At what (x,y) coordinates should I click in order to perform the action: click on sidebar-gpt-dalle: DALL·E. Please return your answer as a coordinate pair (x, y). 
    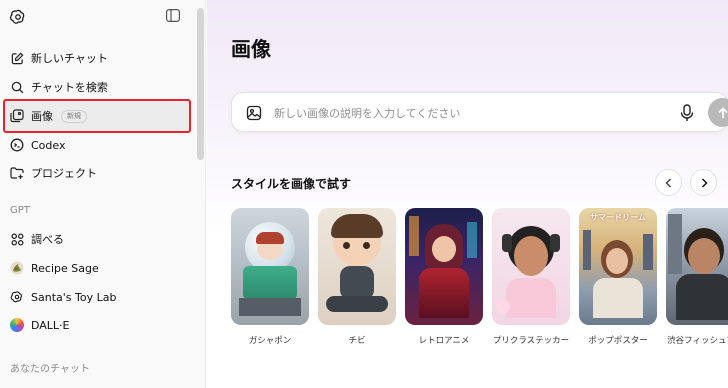
    Looking at the image, I should click on (97, 325).